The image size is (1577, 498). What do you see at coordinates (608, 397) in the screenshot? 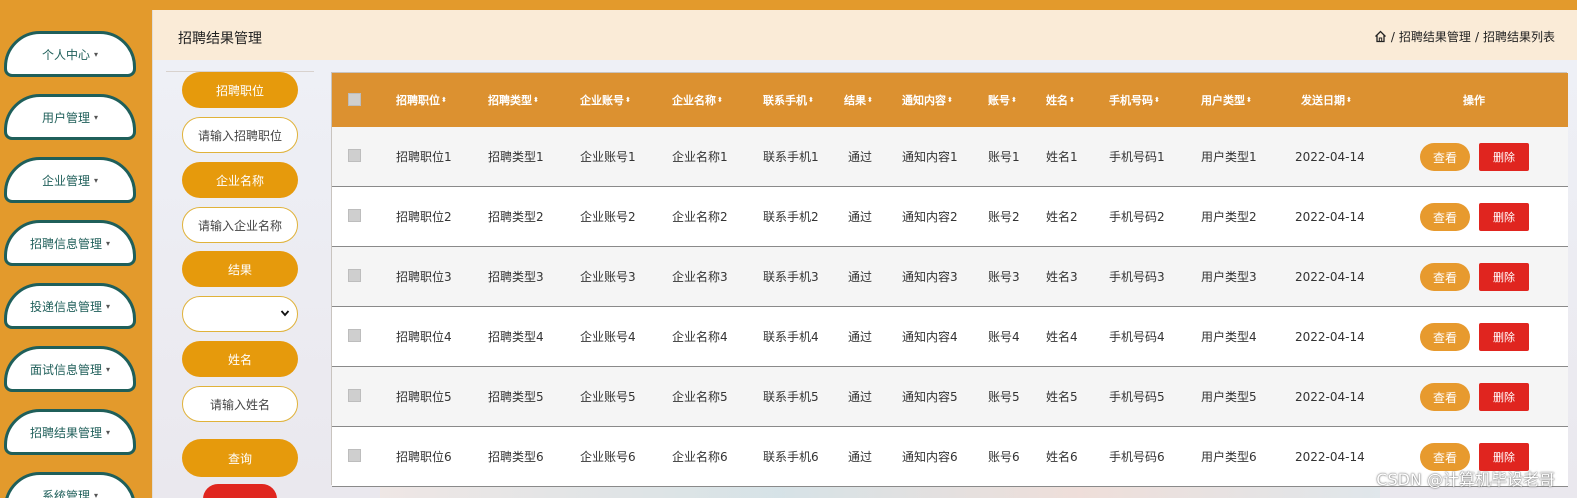
I see `cell-company-account: 企业账号5` at bounding box center [608, 397].